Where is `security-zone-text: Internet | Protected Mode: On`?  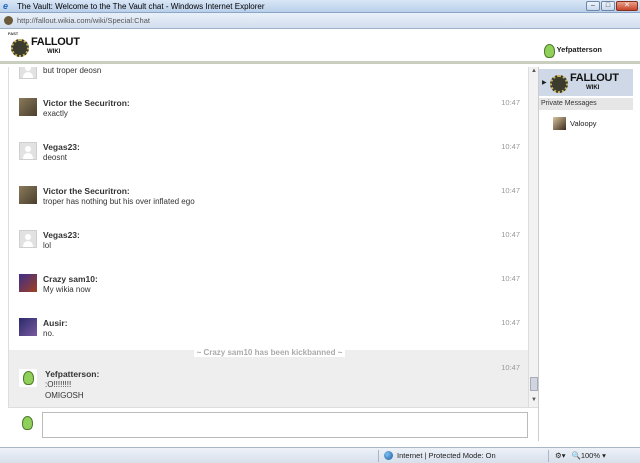 security-zone-text: Internet | Protected Mode: On is located at coordinates (446, 455).